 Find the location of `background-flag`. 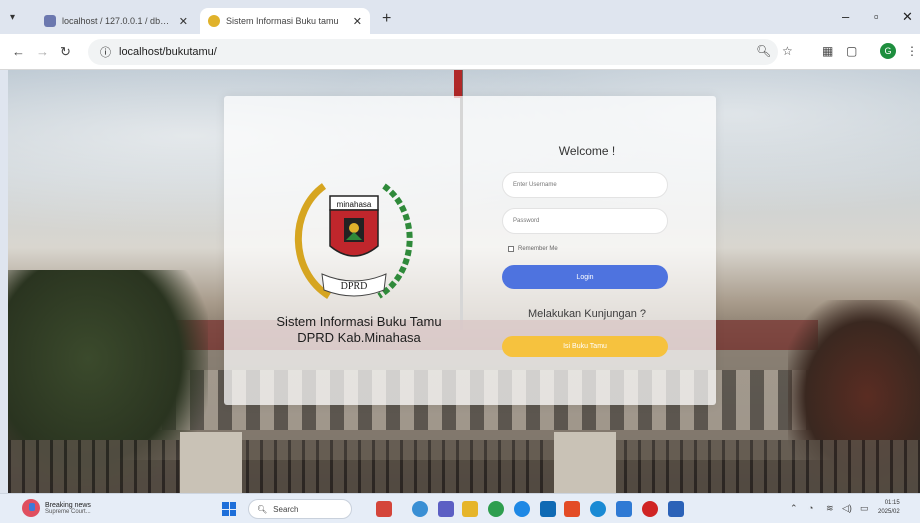

background-flag is located at coordinates (458, 84).